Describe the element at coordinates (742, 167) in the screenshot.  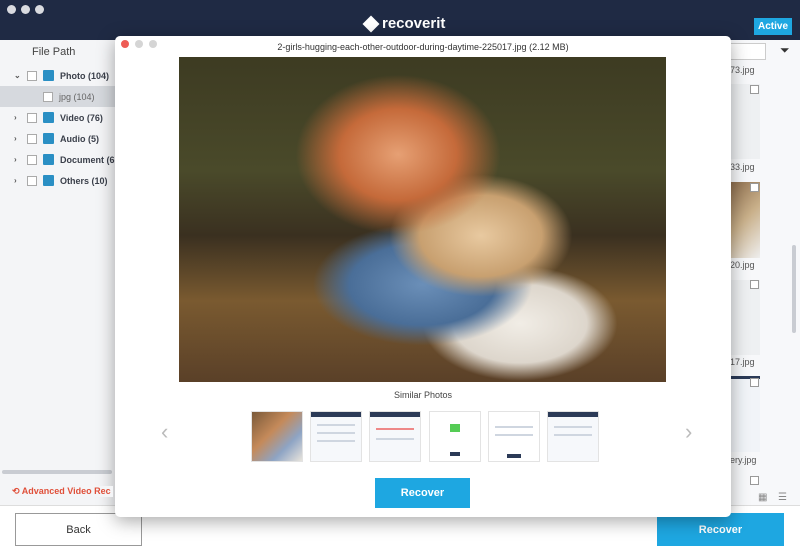
I see `file-name: 33.jpg` at that location.